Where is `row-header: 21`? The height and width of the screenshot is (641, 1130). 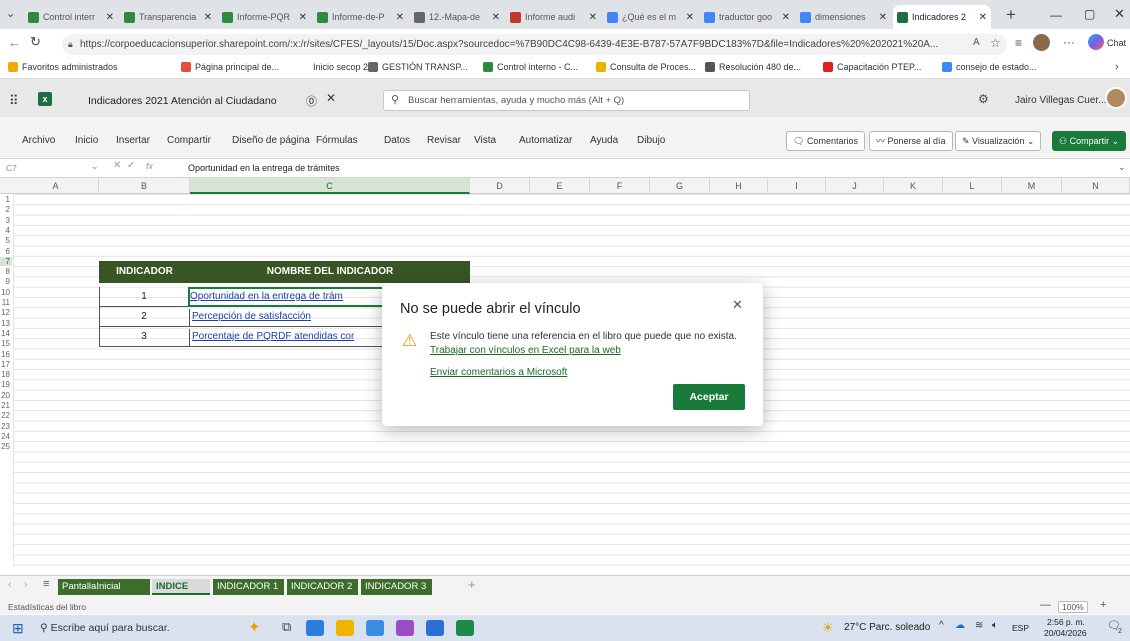
row-header: 21 is located at coordinates (6, 405).